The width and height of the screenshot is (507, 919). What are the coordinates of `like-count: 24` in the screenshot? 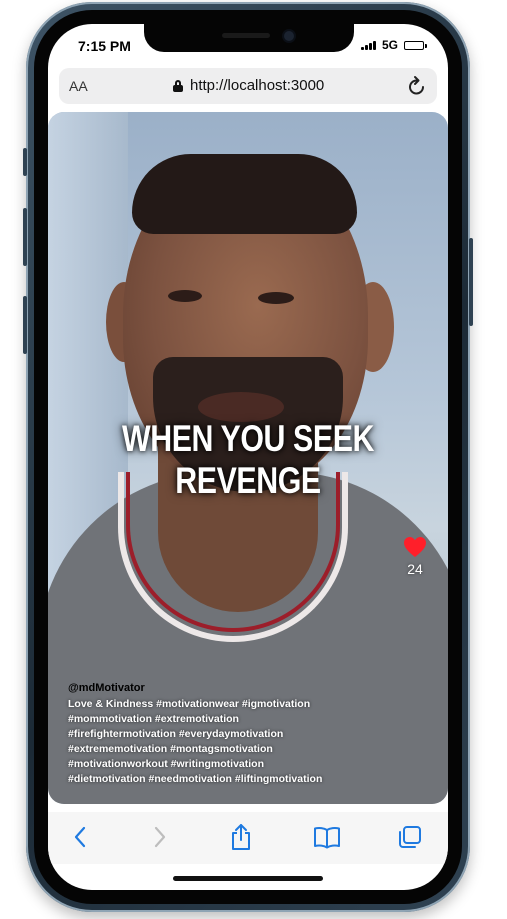 It's located at (415, 569).